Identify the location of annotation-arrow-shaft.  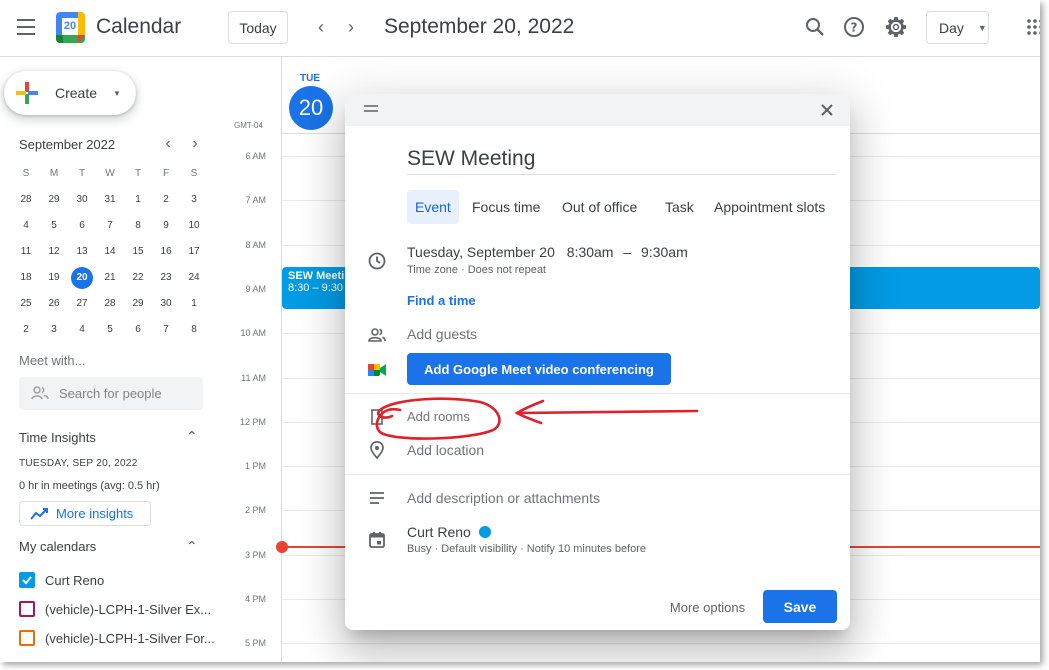
(607, 412).